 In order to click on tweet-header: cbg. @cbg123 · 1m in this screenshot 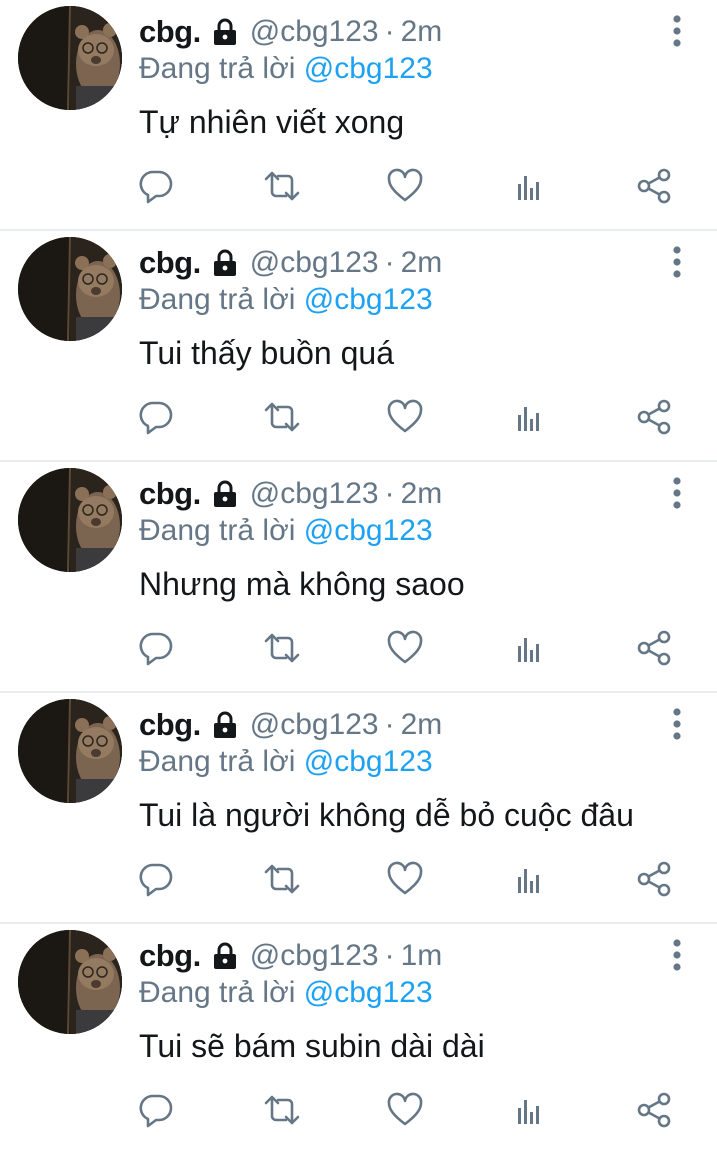, I will do `click(290, 956)`.